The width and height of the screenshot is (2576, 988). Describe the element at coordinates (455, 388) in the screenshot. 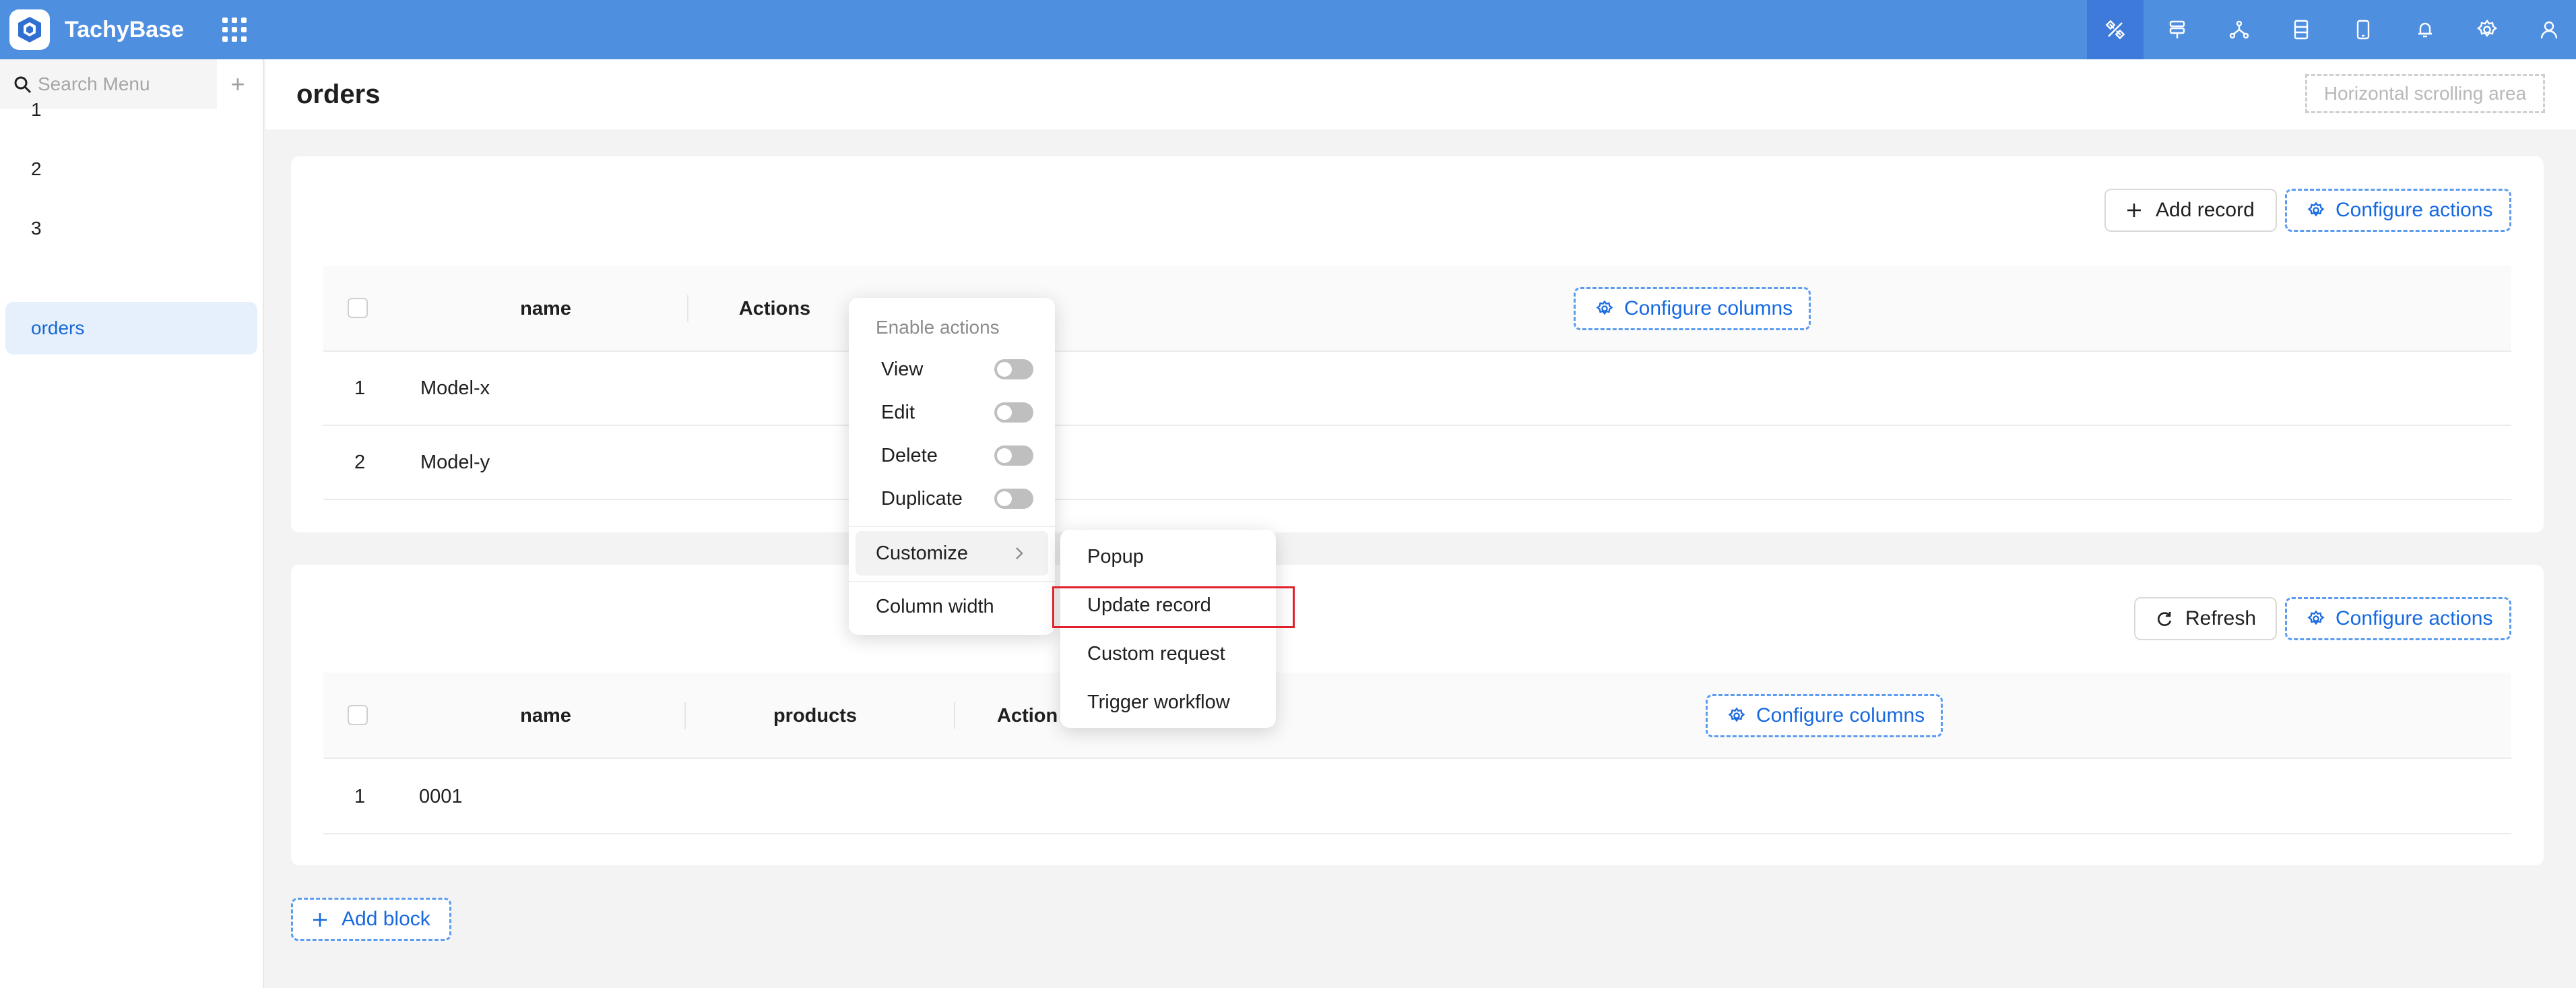

I see `cell-name: Model-x` at that location.